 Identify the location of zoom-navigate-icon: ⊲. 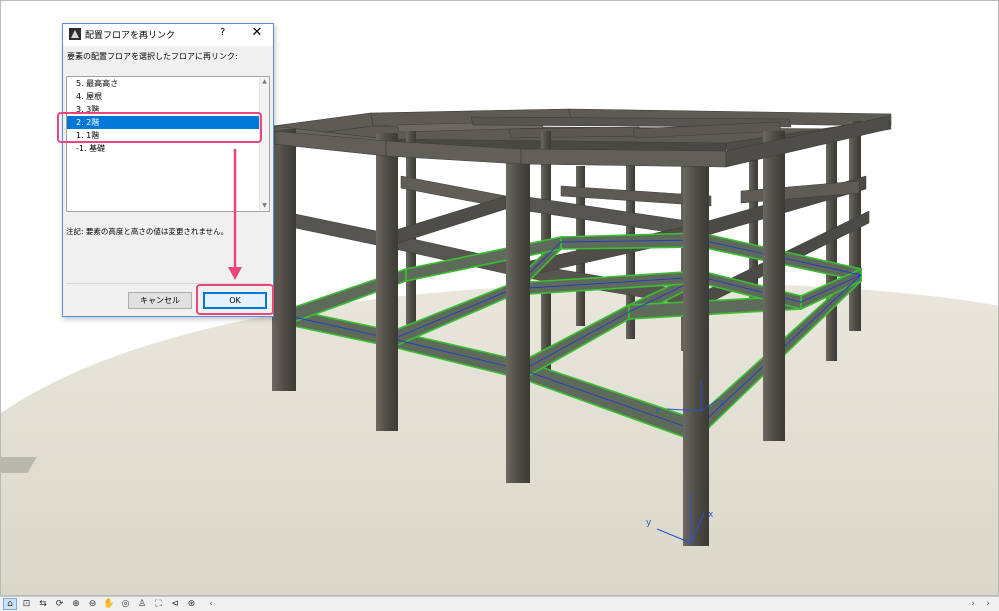
(175, 604).